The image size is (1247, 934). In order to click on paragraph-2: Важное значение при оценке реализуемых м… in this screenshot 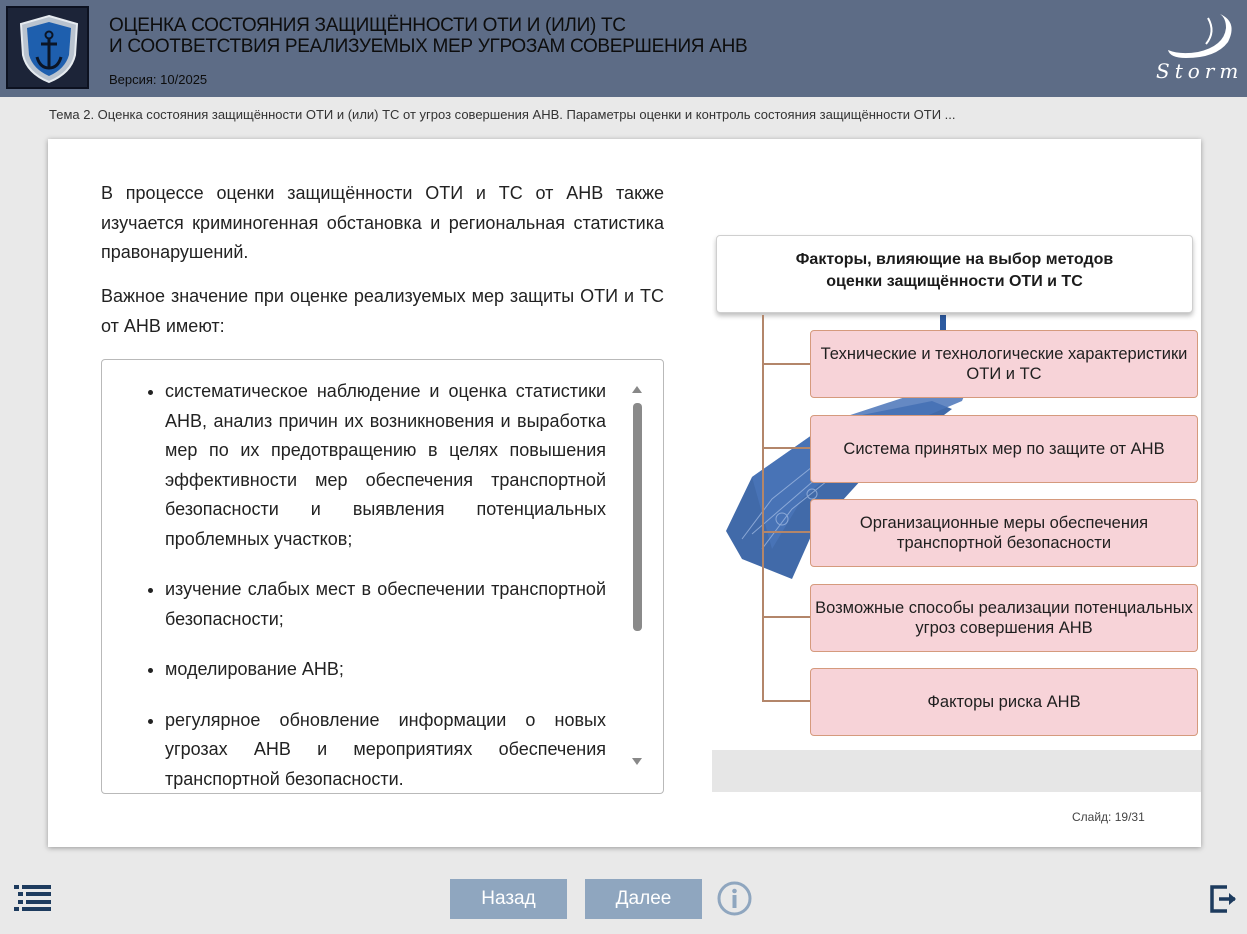, I will do `click(382, 311)`.